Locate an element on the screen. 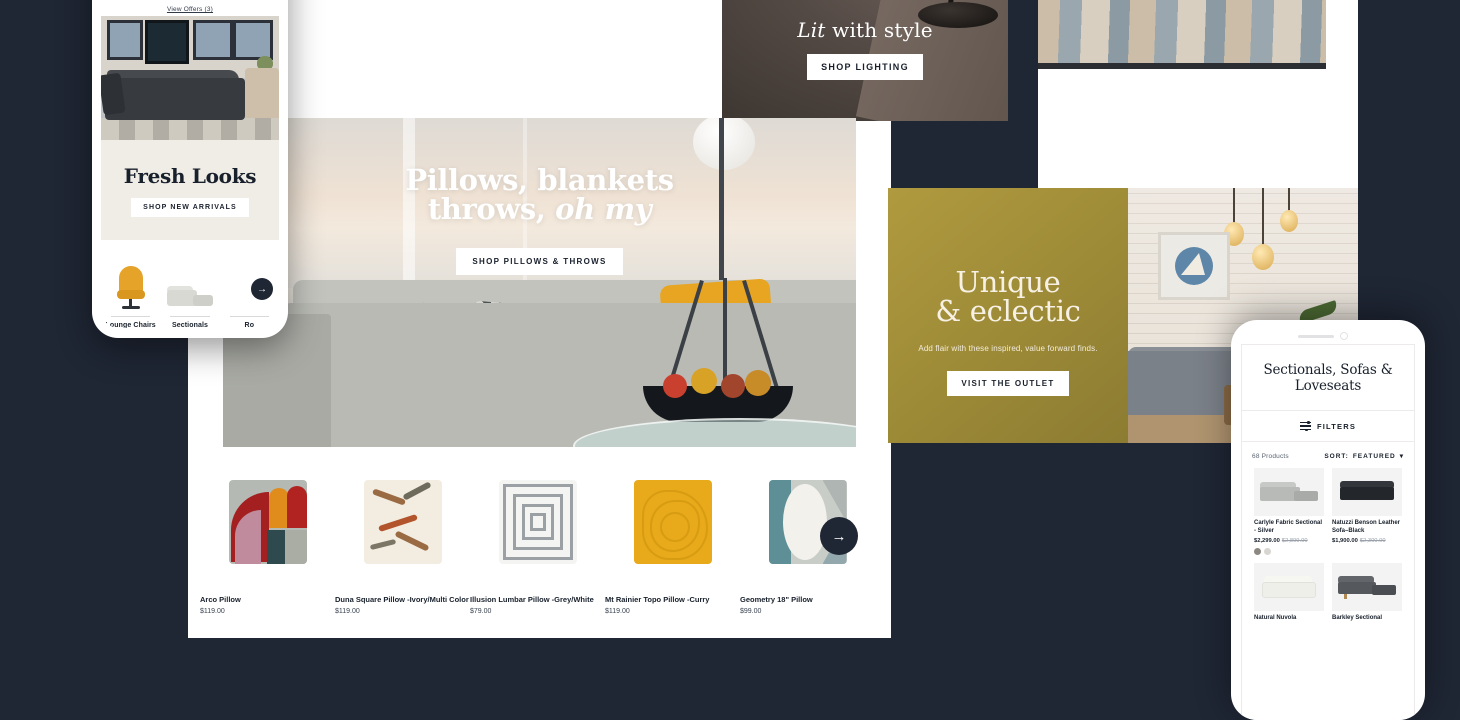 The image size is (1460, 720). product-name: Illusion Lumbar Pillow -Grey/White is located at coordinates (532, 599).